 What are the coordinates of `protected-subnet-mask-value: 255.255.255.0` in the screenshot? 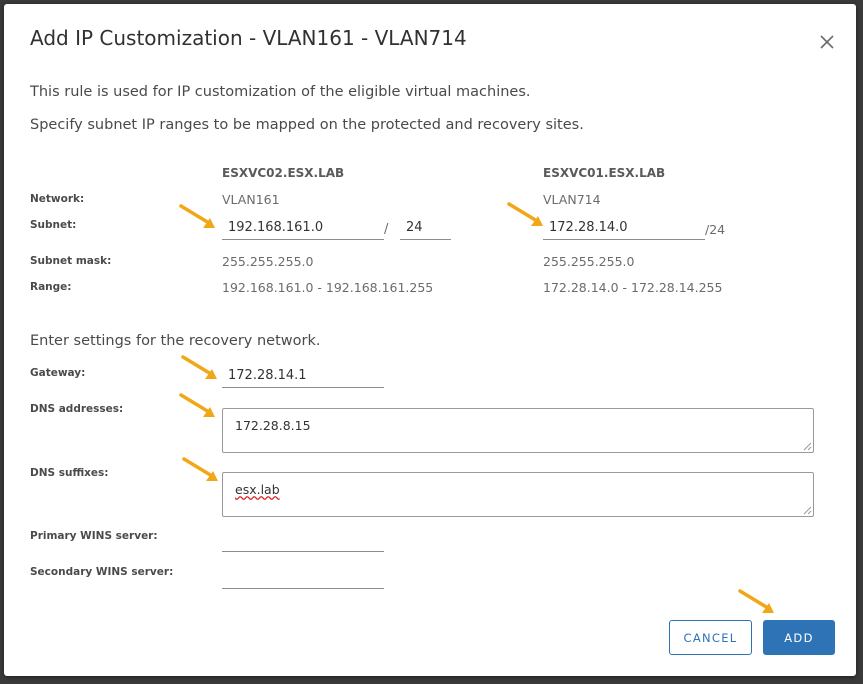 It's located at (268, 261).